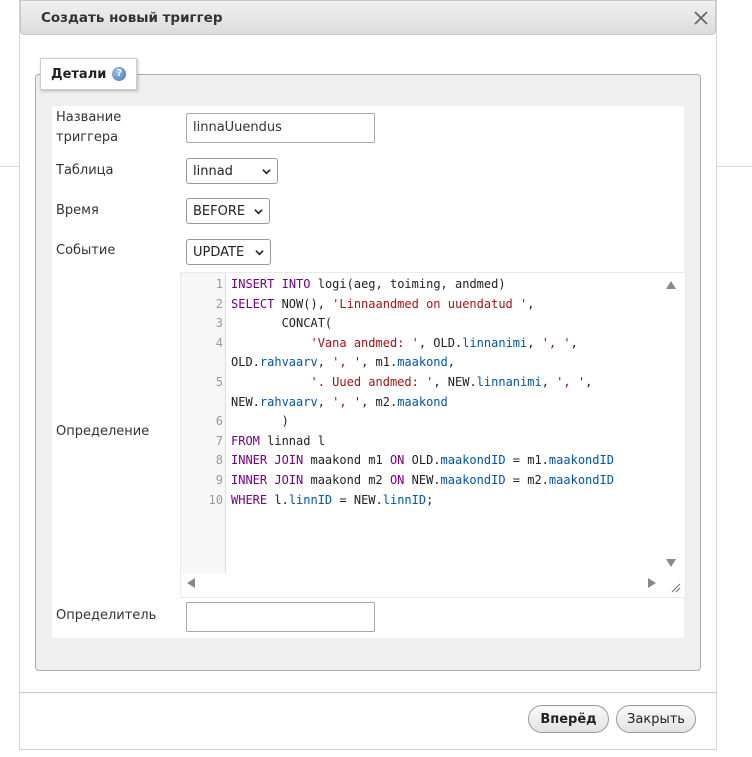  I want to click on code-token: l., so click(278, 499).